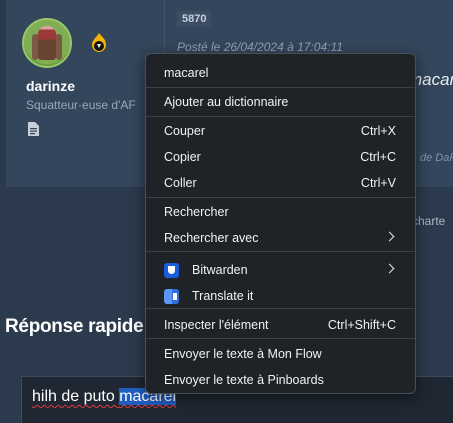 The image size is (453, 423). What do you see at coordinates (182, 157) in the screenshot?
I see `menu-item-label: Copier` at bounding box center [182, 157].